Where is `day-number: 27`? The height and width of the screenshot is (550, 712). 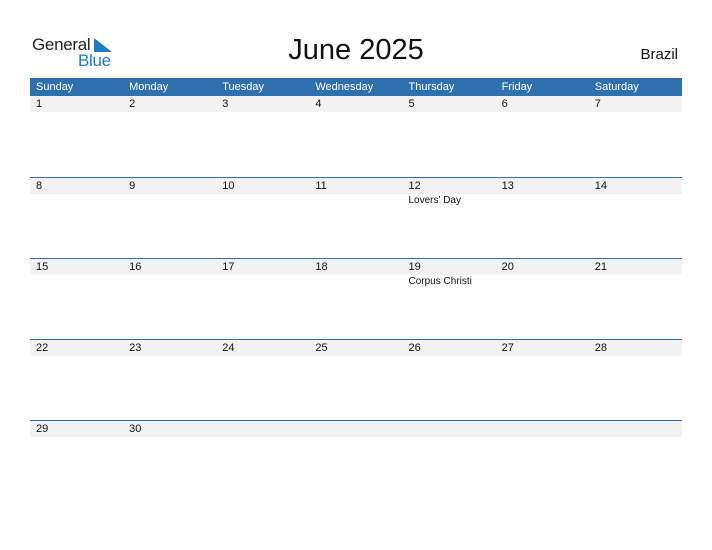 day-number: 27 is located at coordinates (507, 348).